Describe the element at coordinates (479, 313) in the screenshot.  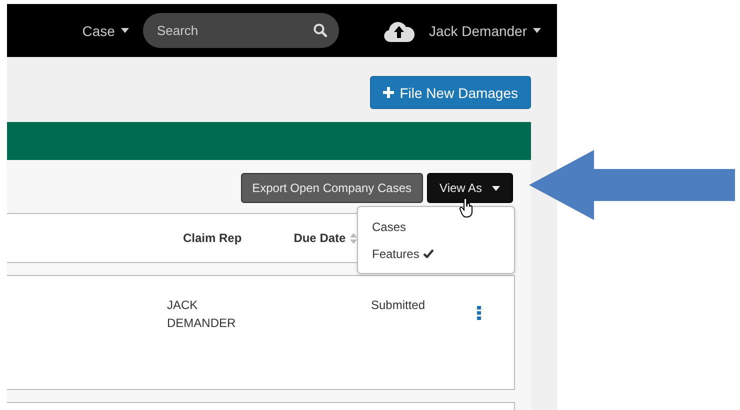
I see `kebab-menu-icon` at that location.